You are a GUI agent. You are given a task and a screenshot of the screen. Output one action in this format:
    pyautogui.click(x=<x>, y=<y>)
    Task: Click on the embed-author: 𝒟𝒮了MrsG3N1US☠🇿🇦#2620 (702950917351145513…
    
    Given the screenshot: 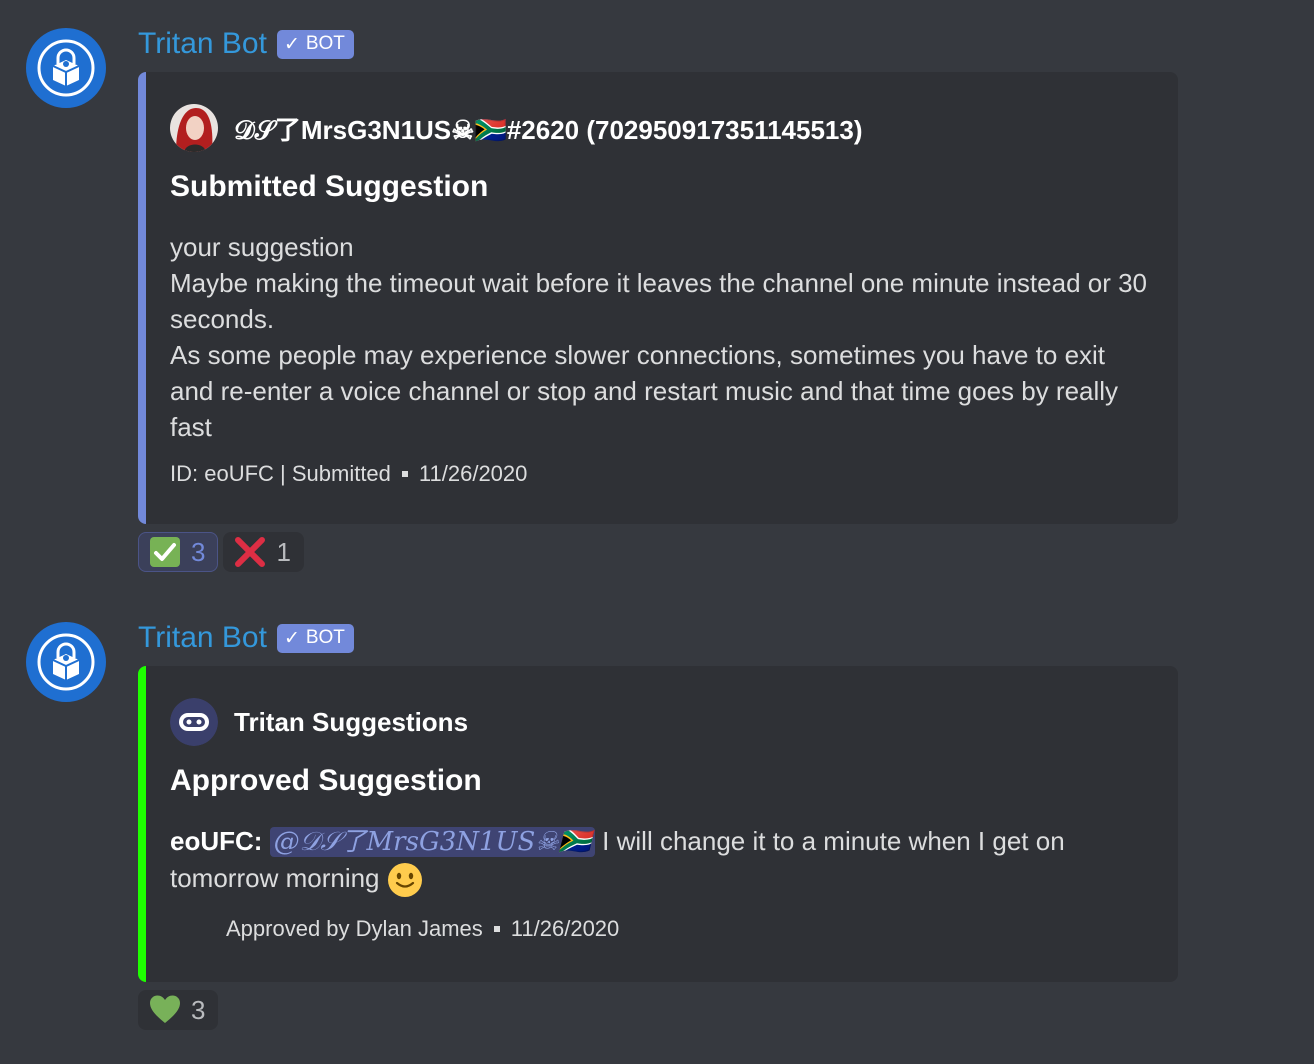 What is the action you would take?
    pyautogui.click(x=516, y=128)
    